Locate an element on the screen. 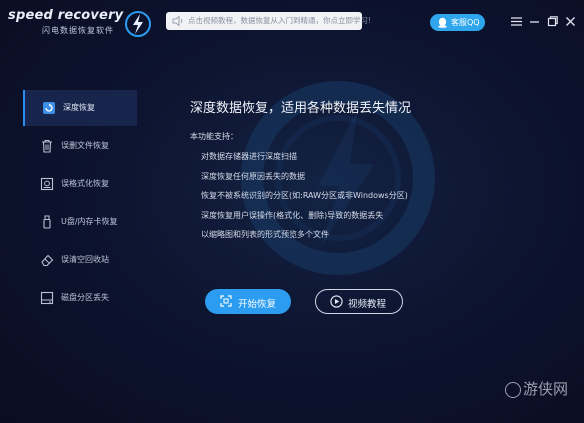 Image resolution: width=584 pixels, height=423 pixels. menu-icon is located at coordinates (516, 21).